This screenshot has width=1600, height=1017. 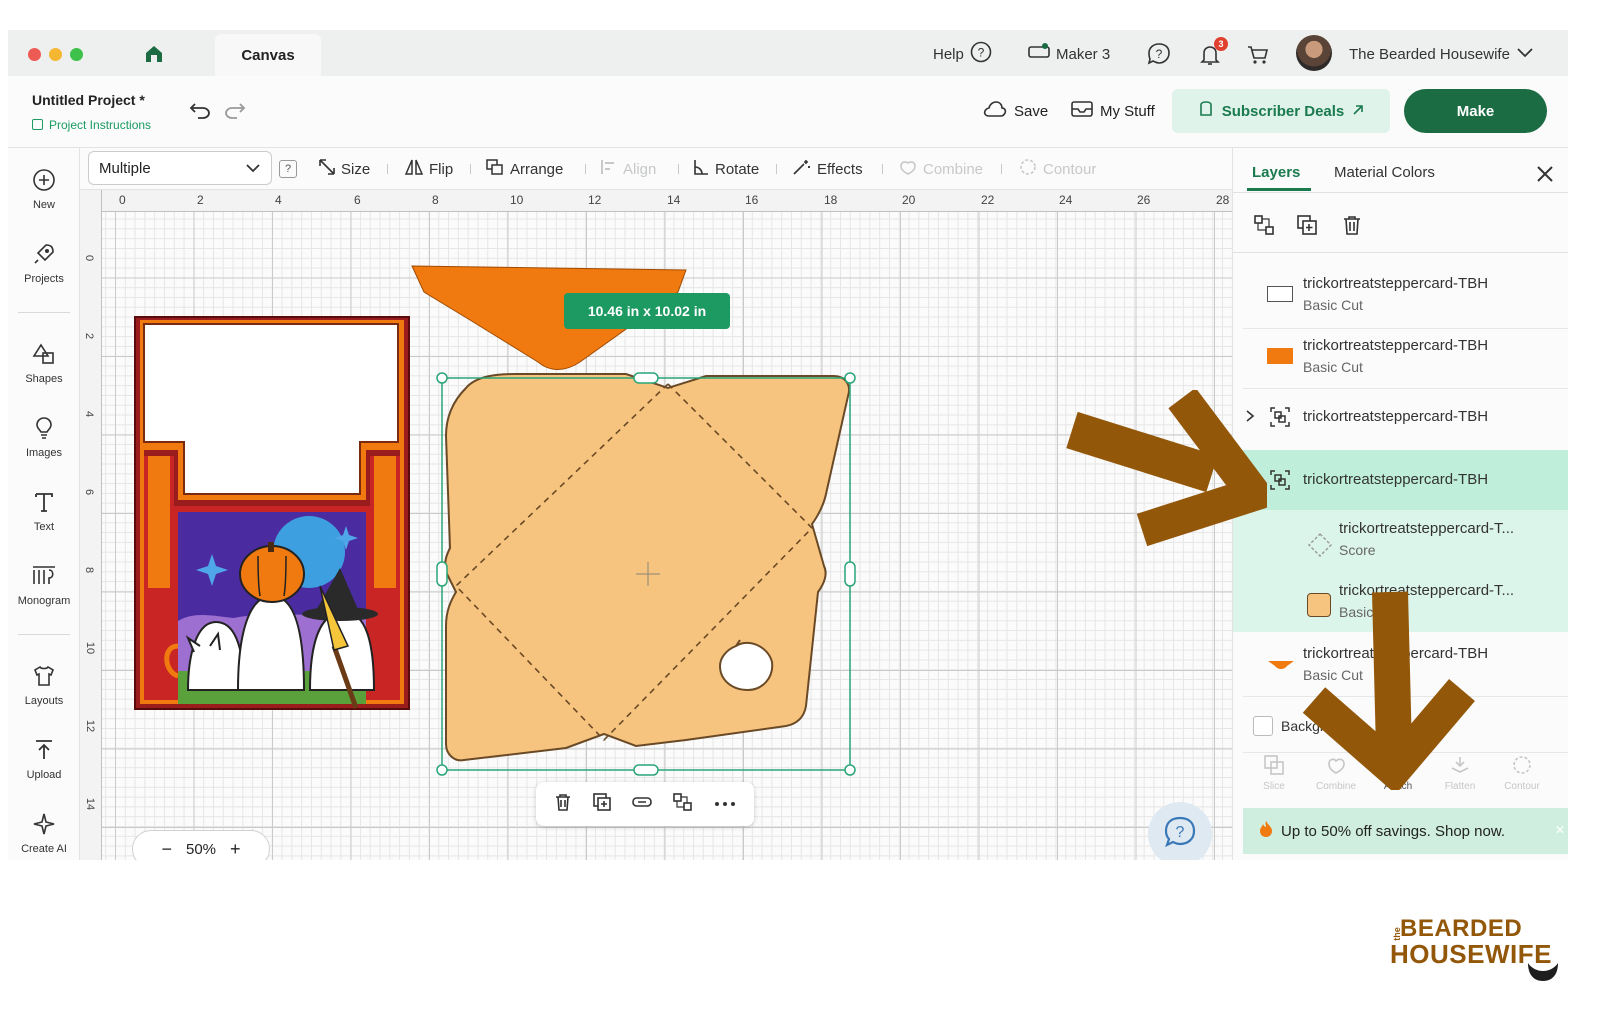 I want to click on layer-operation: Score, so click(x=1357, y=550).